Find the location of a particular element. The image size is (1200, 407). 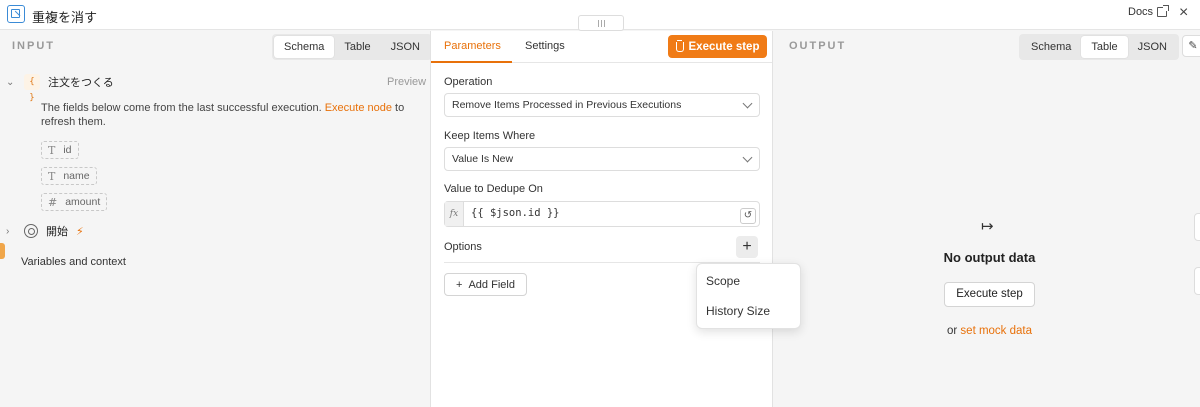

add-field-label: Add Field is located at coordinates (491, 284).